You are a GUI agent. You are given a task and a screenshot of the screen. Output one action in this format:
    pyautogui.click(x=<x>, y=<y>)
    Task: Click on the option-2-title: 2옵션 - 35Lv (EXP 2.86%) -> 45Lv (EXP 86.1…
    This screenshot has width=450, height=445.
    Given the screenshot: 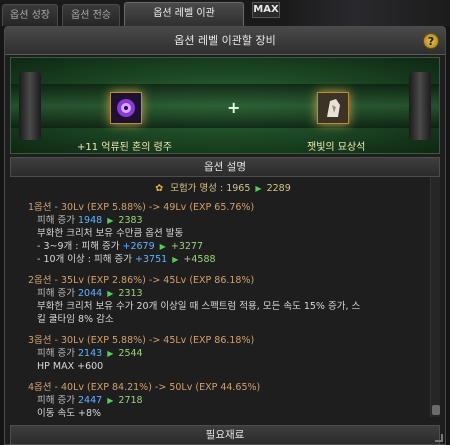 What is the action you would take?
    pyautogui.click(x=141, y=280)
    